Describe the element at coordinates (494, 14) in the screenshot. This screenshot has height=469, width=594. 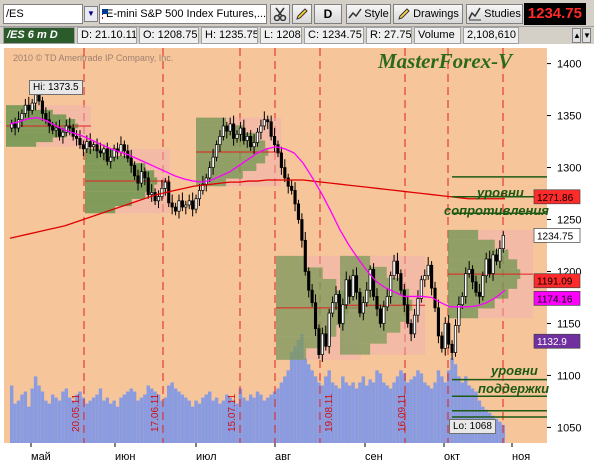
I see `studies-button: Studies` at that location.